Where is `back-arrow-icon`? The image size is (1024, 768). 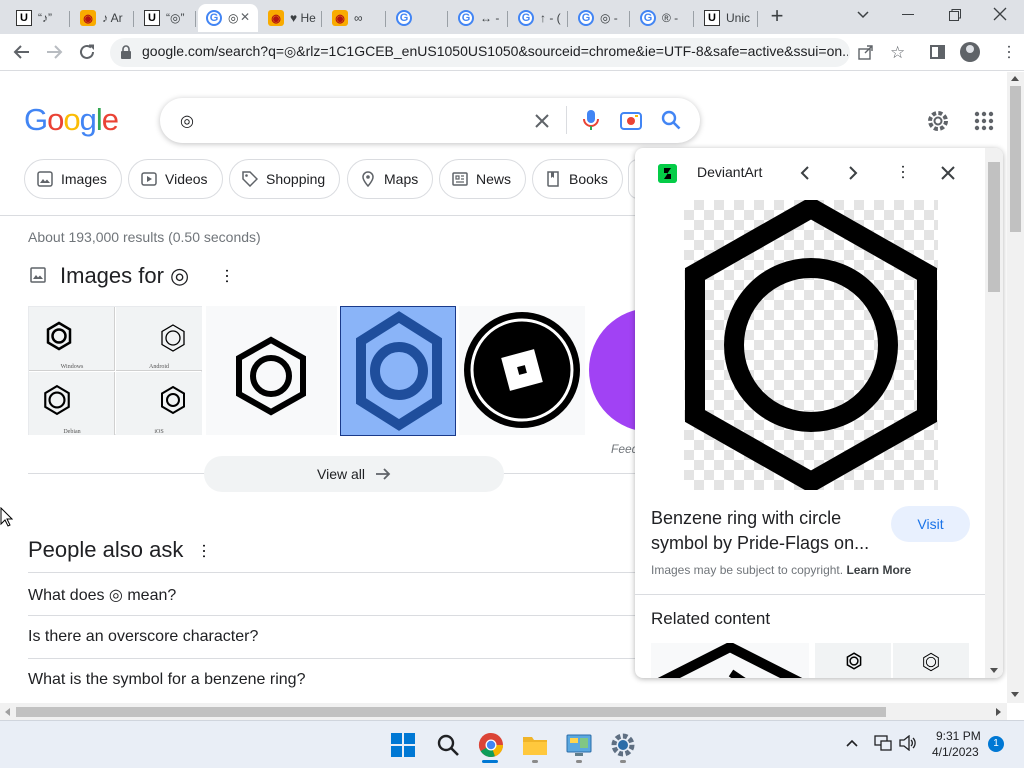 back-arrow-icon is located at coordinates (22, 52).